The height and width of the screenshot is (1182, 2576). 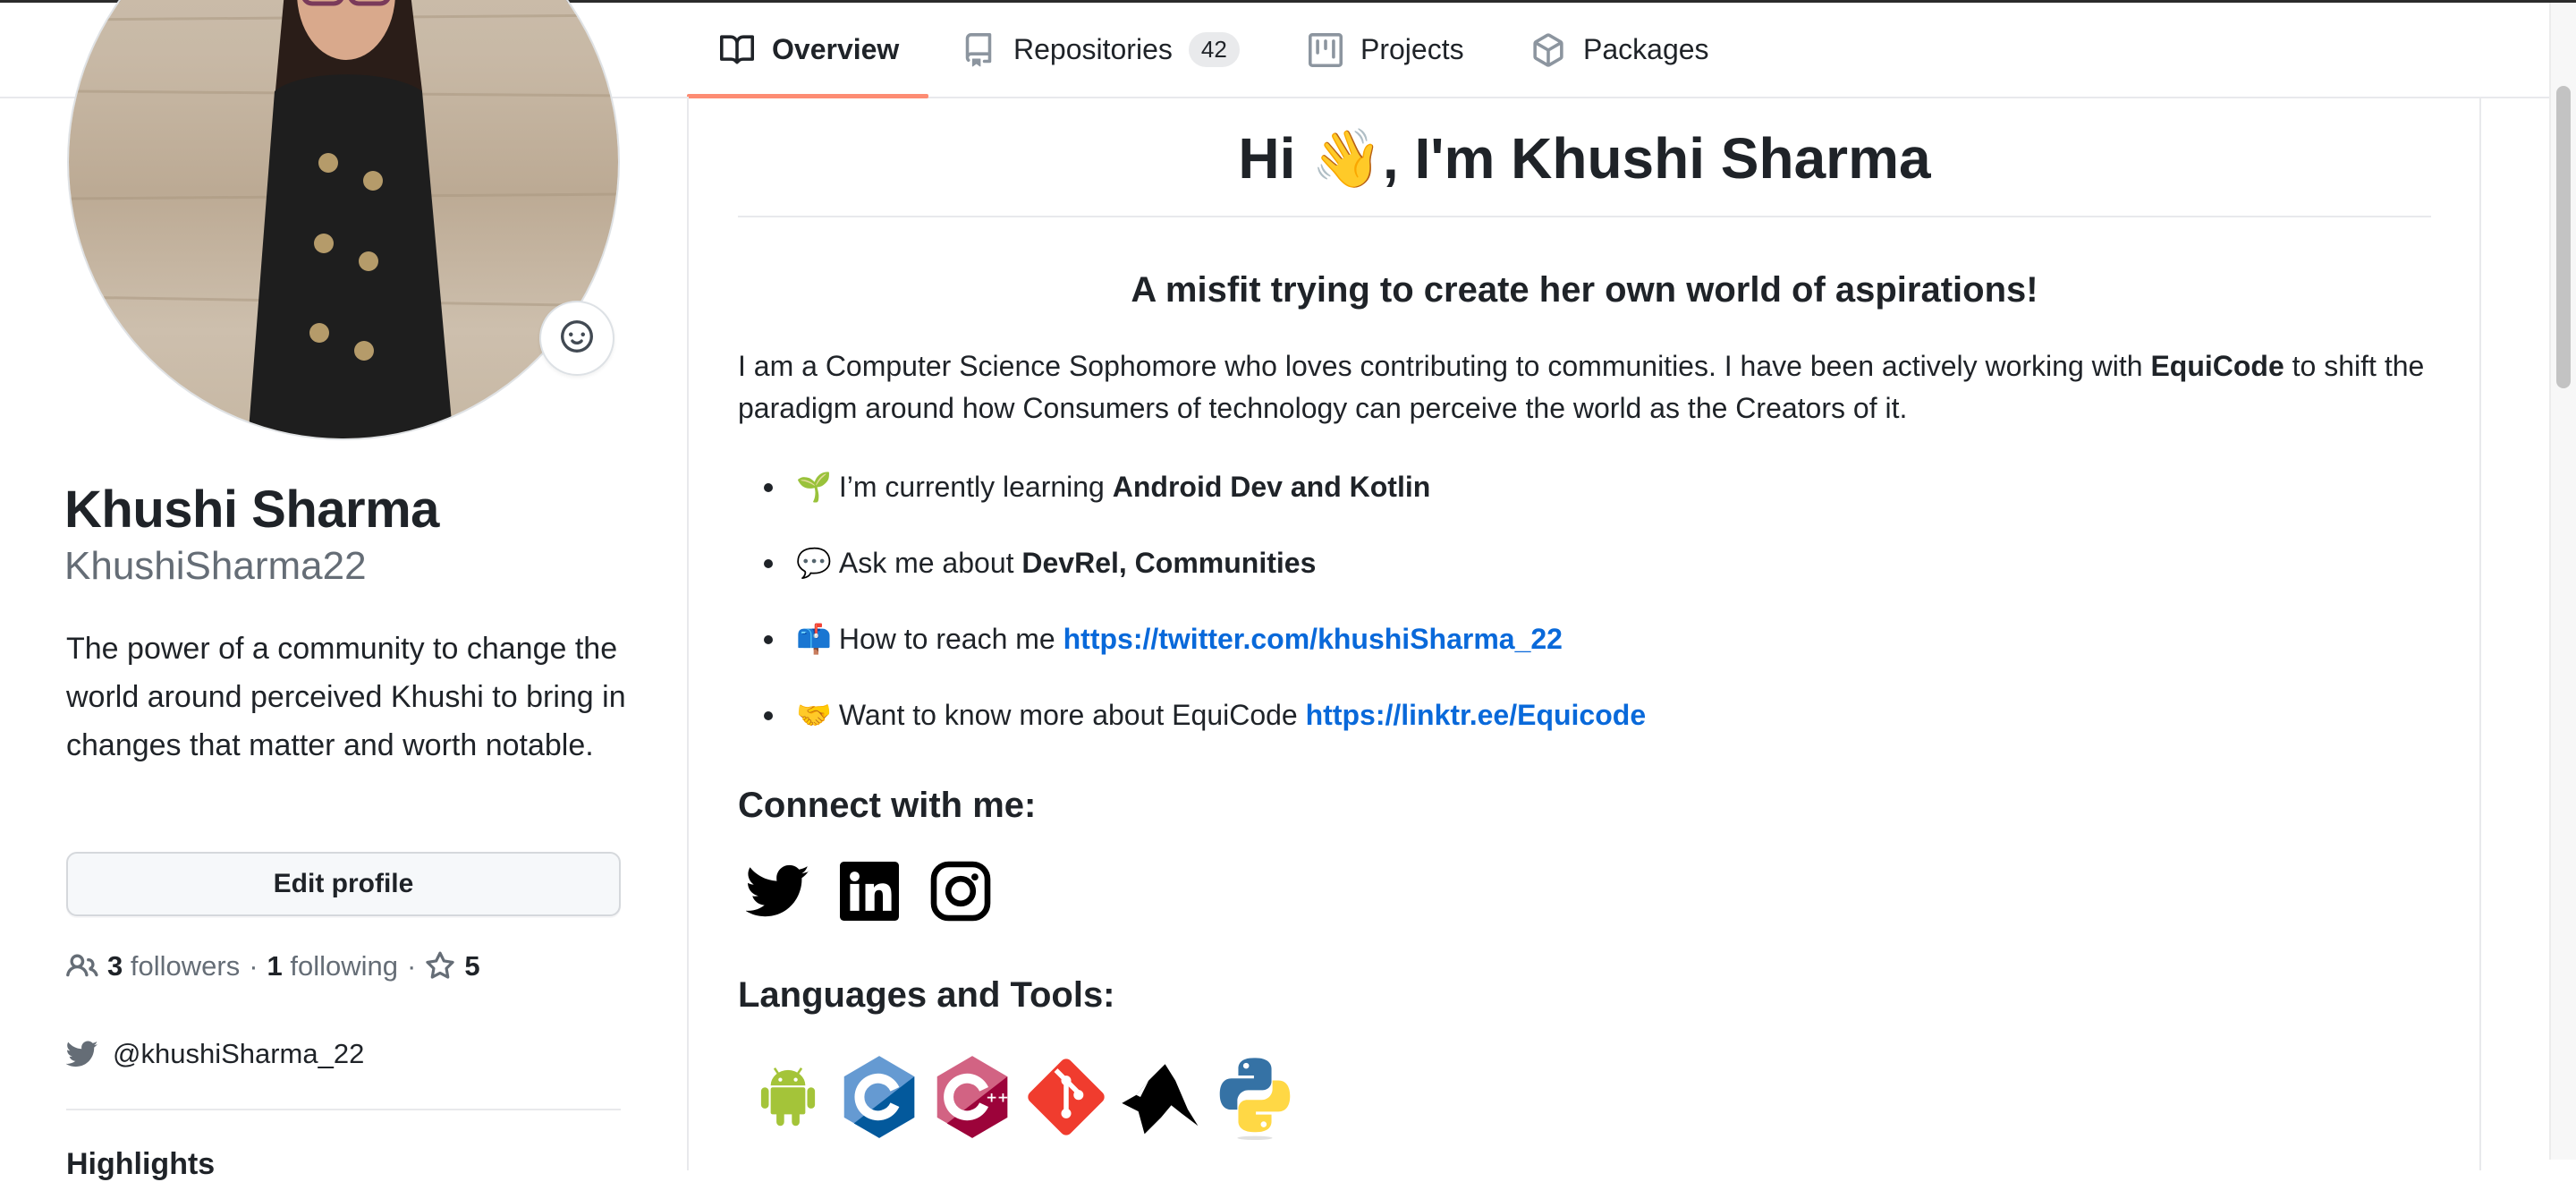 What do you see at coordinates (344, 966) in the screenshot?
I see `following-label: following` at bounding box center [344, 966].